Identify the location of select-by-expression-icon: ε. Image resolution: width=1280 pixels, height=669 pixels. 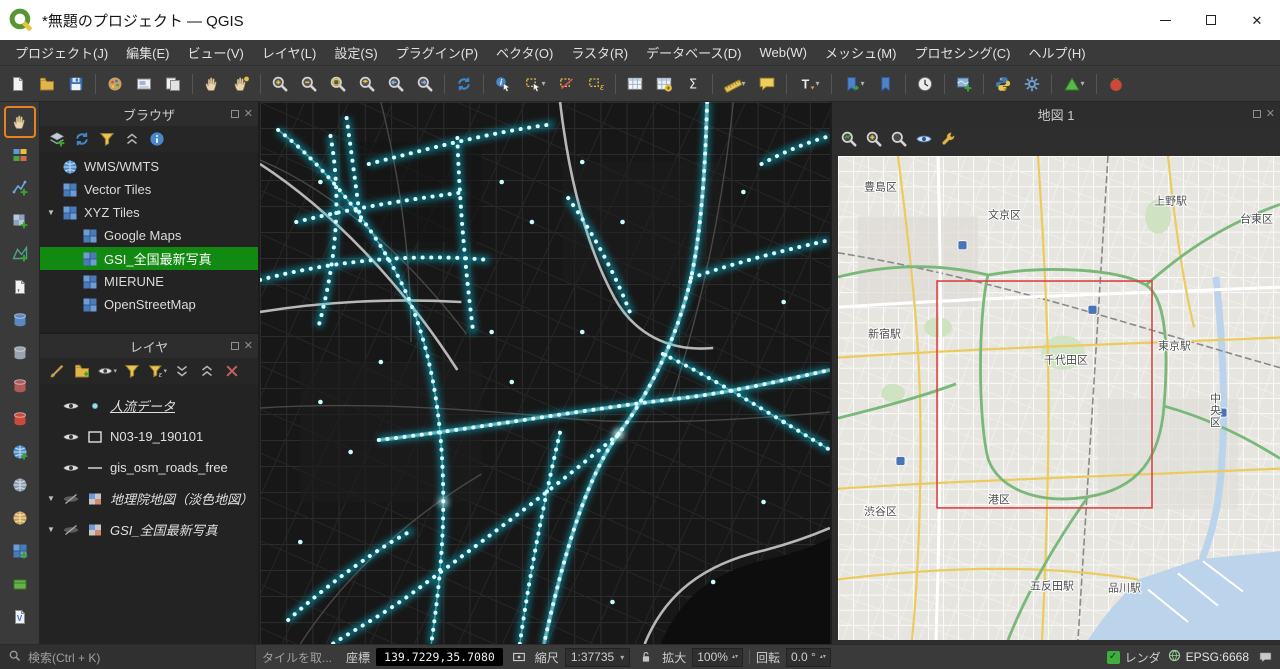
(596, 84).